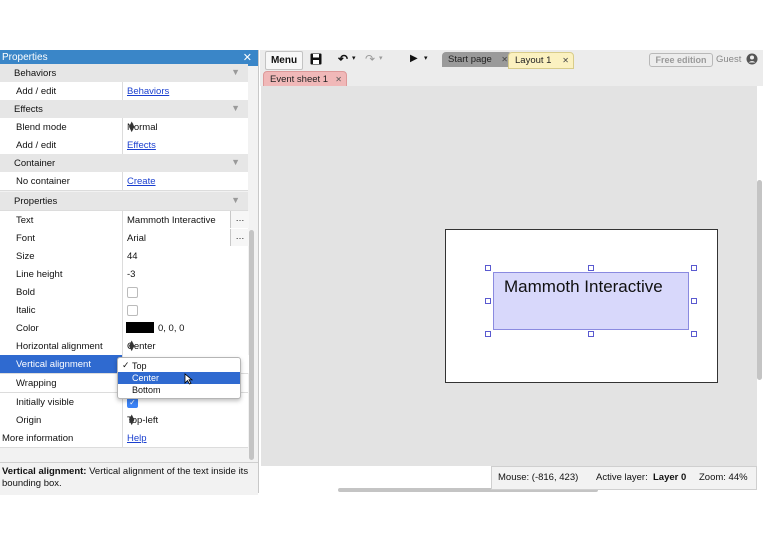 Image resolution: width=763 pixels, height=541 pixels. I want to click on field-value: Mammoth Interactive, so click(171, 220).